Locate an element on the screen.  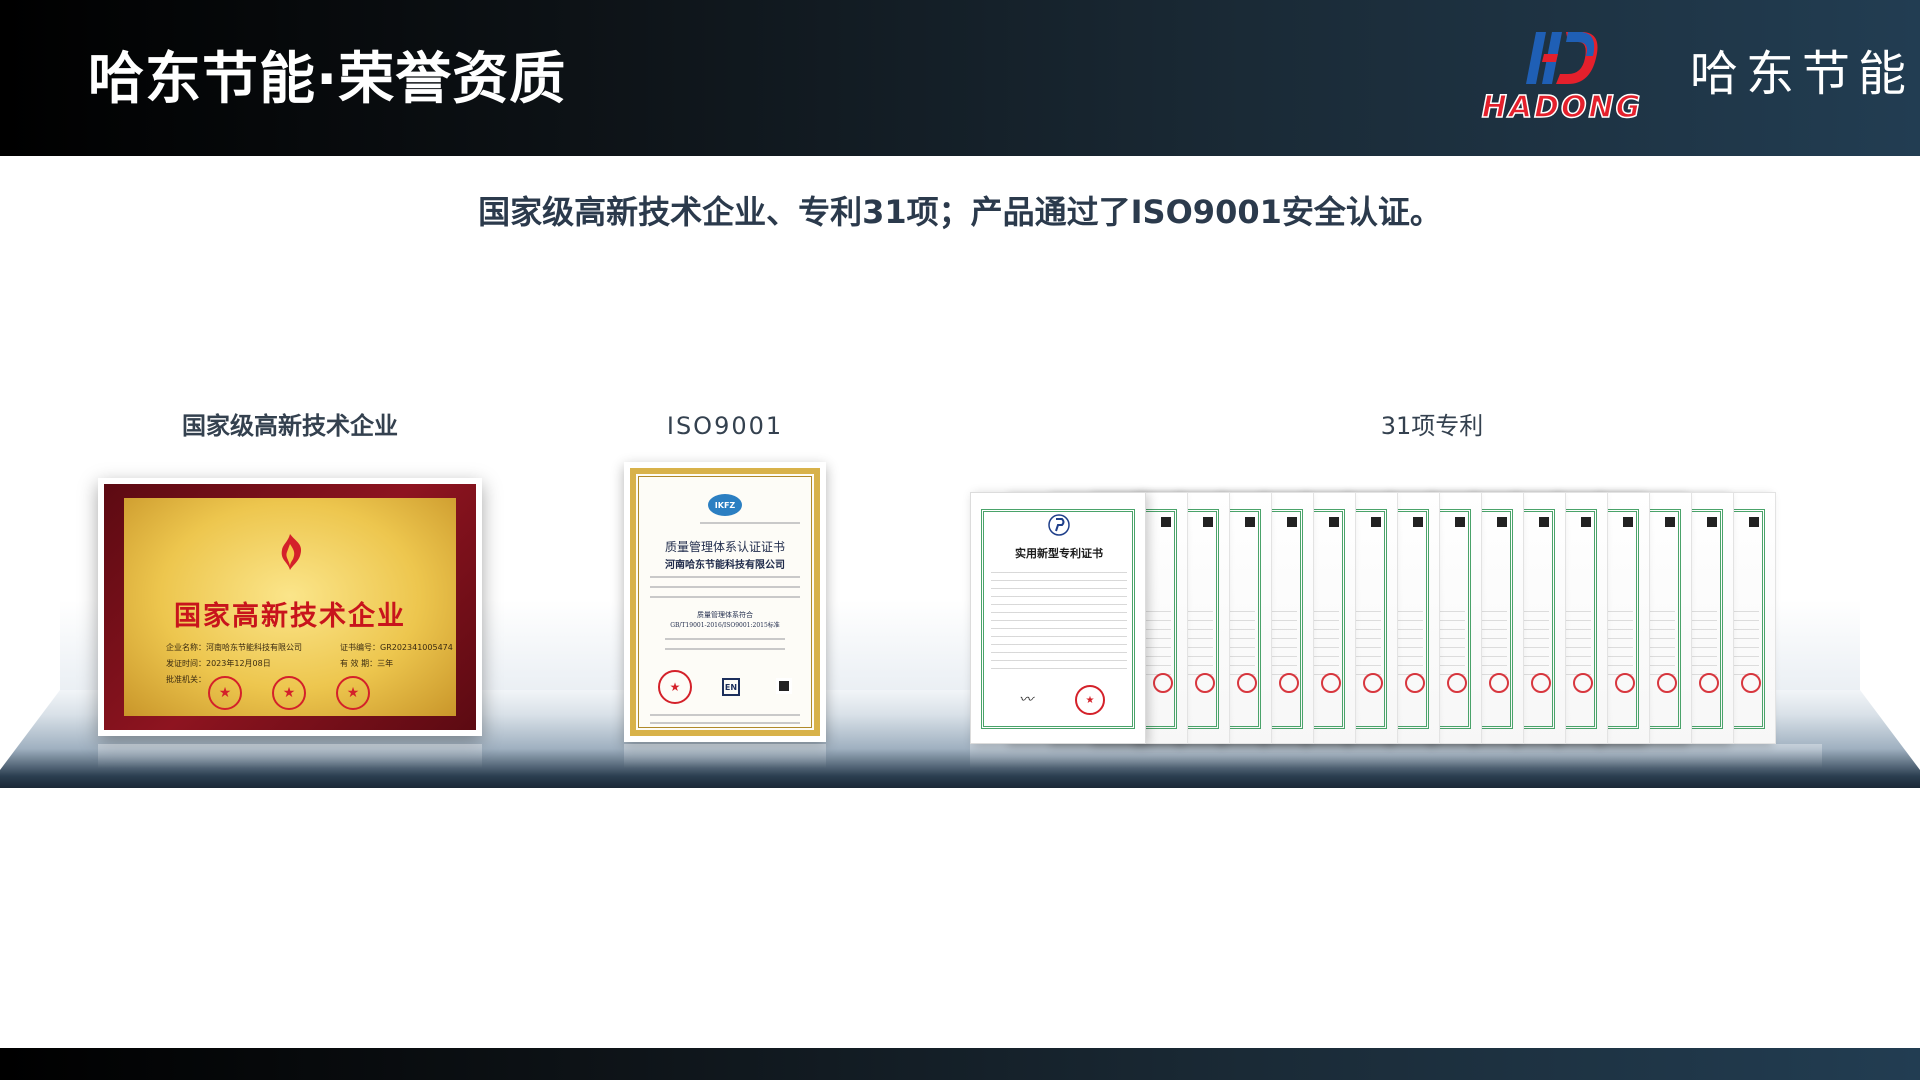
label-iso9001: ISO9001 is located at coordinates (725, 426).